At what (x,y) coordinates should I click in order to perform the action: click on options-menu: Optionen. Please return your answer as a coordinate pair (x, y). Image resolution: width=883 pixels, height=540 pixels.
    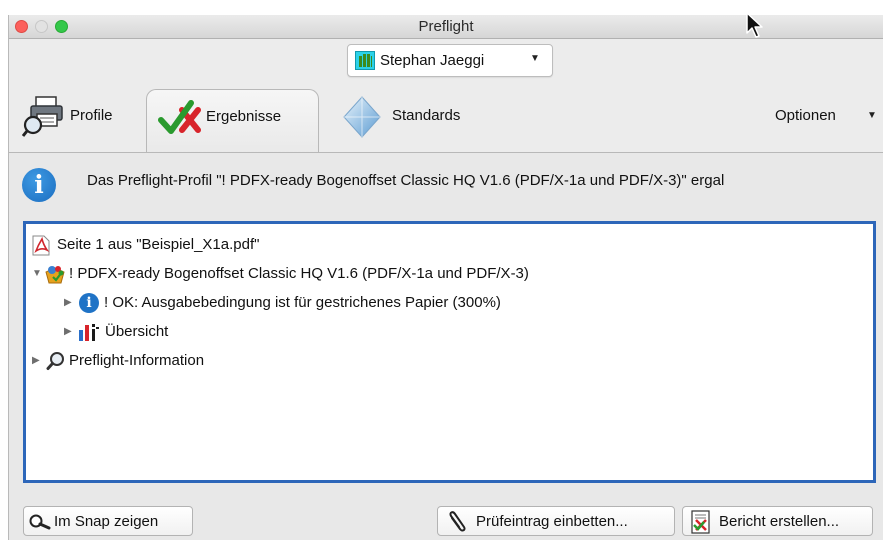
    Looking at the image, I should click on (805, 115).